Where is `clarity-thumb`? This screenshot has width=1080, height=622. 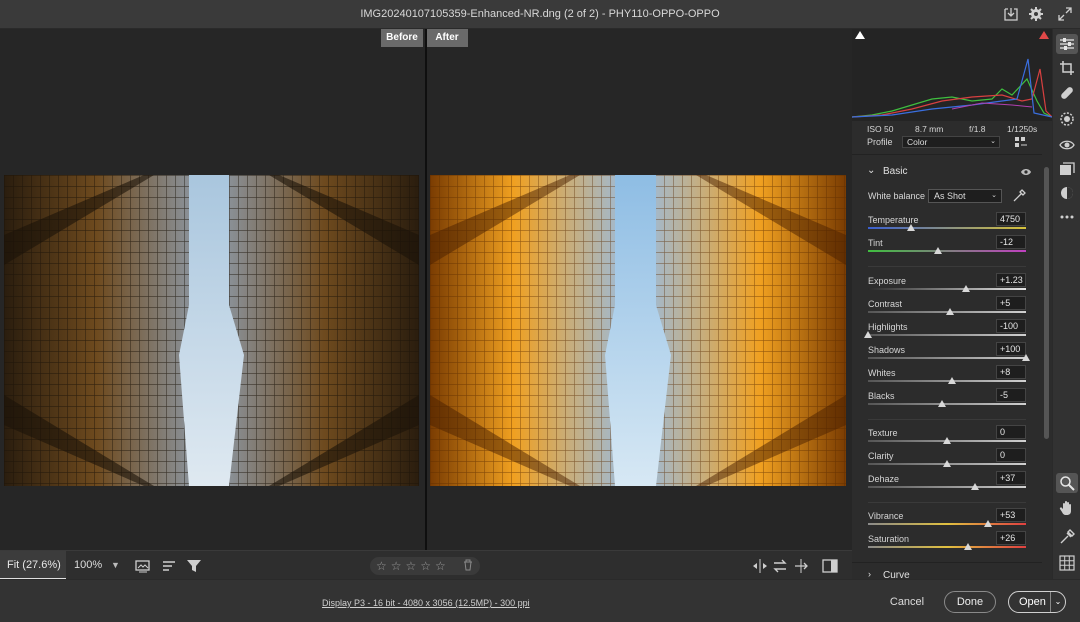
clarity-thumb is located at coordinates (947, 463).